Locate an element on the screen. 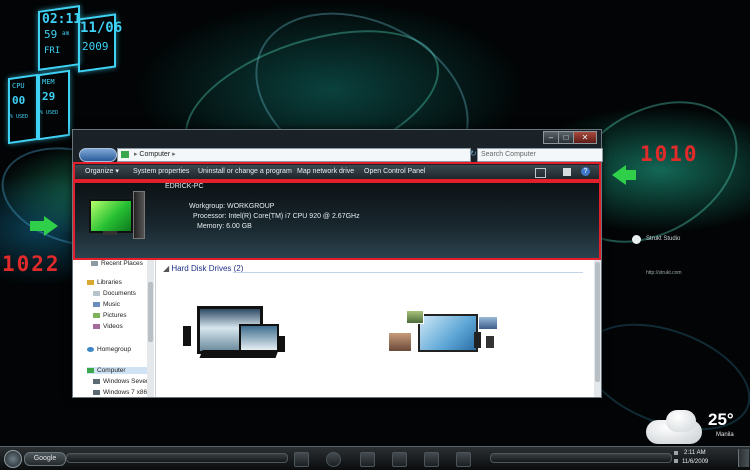 This screenshot has width=750, height=470. taskbar: Google 2:11 AM 11/6/2009 is located at coordinates (375, 458).